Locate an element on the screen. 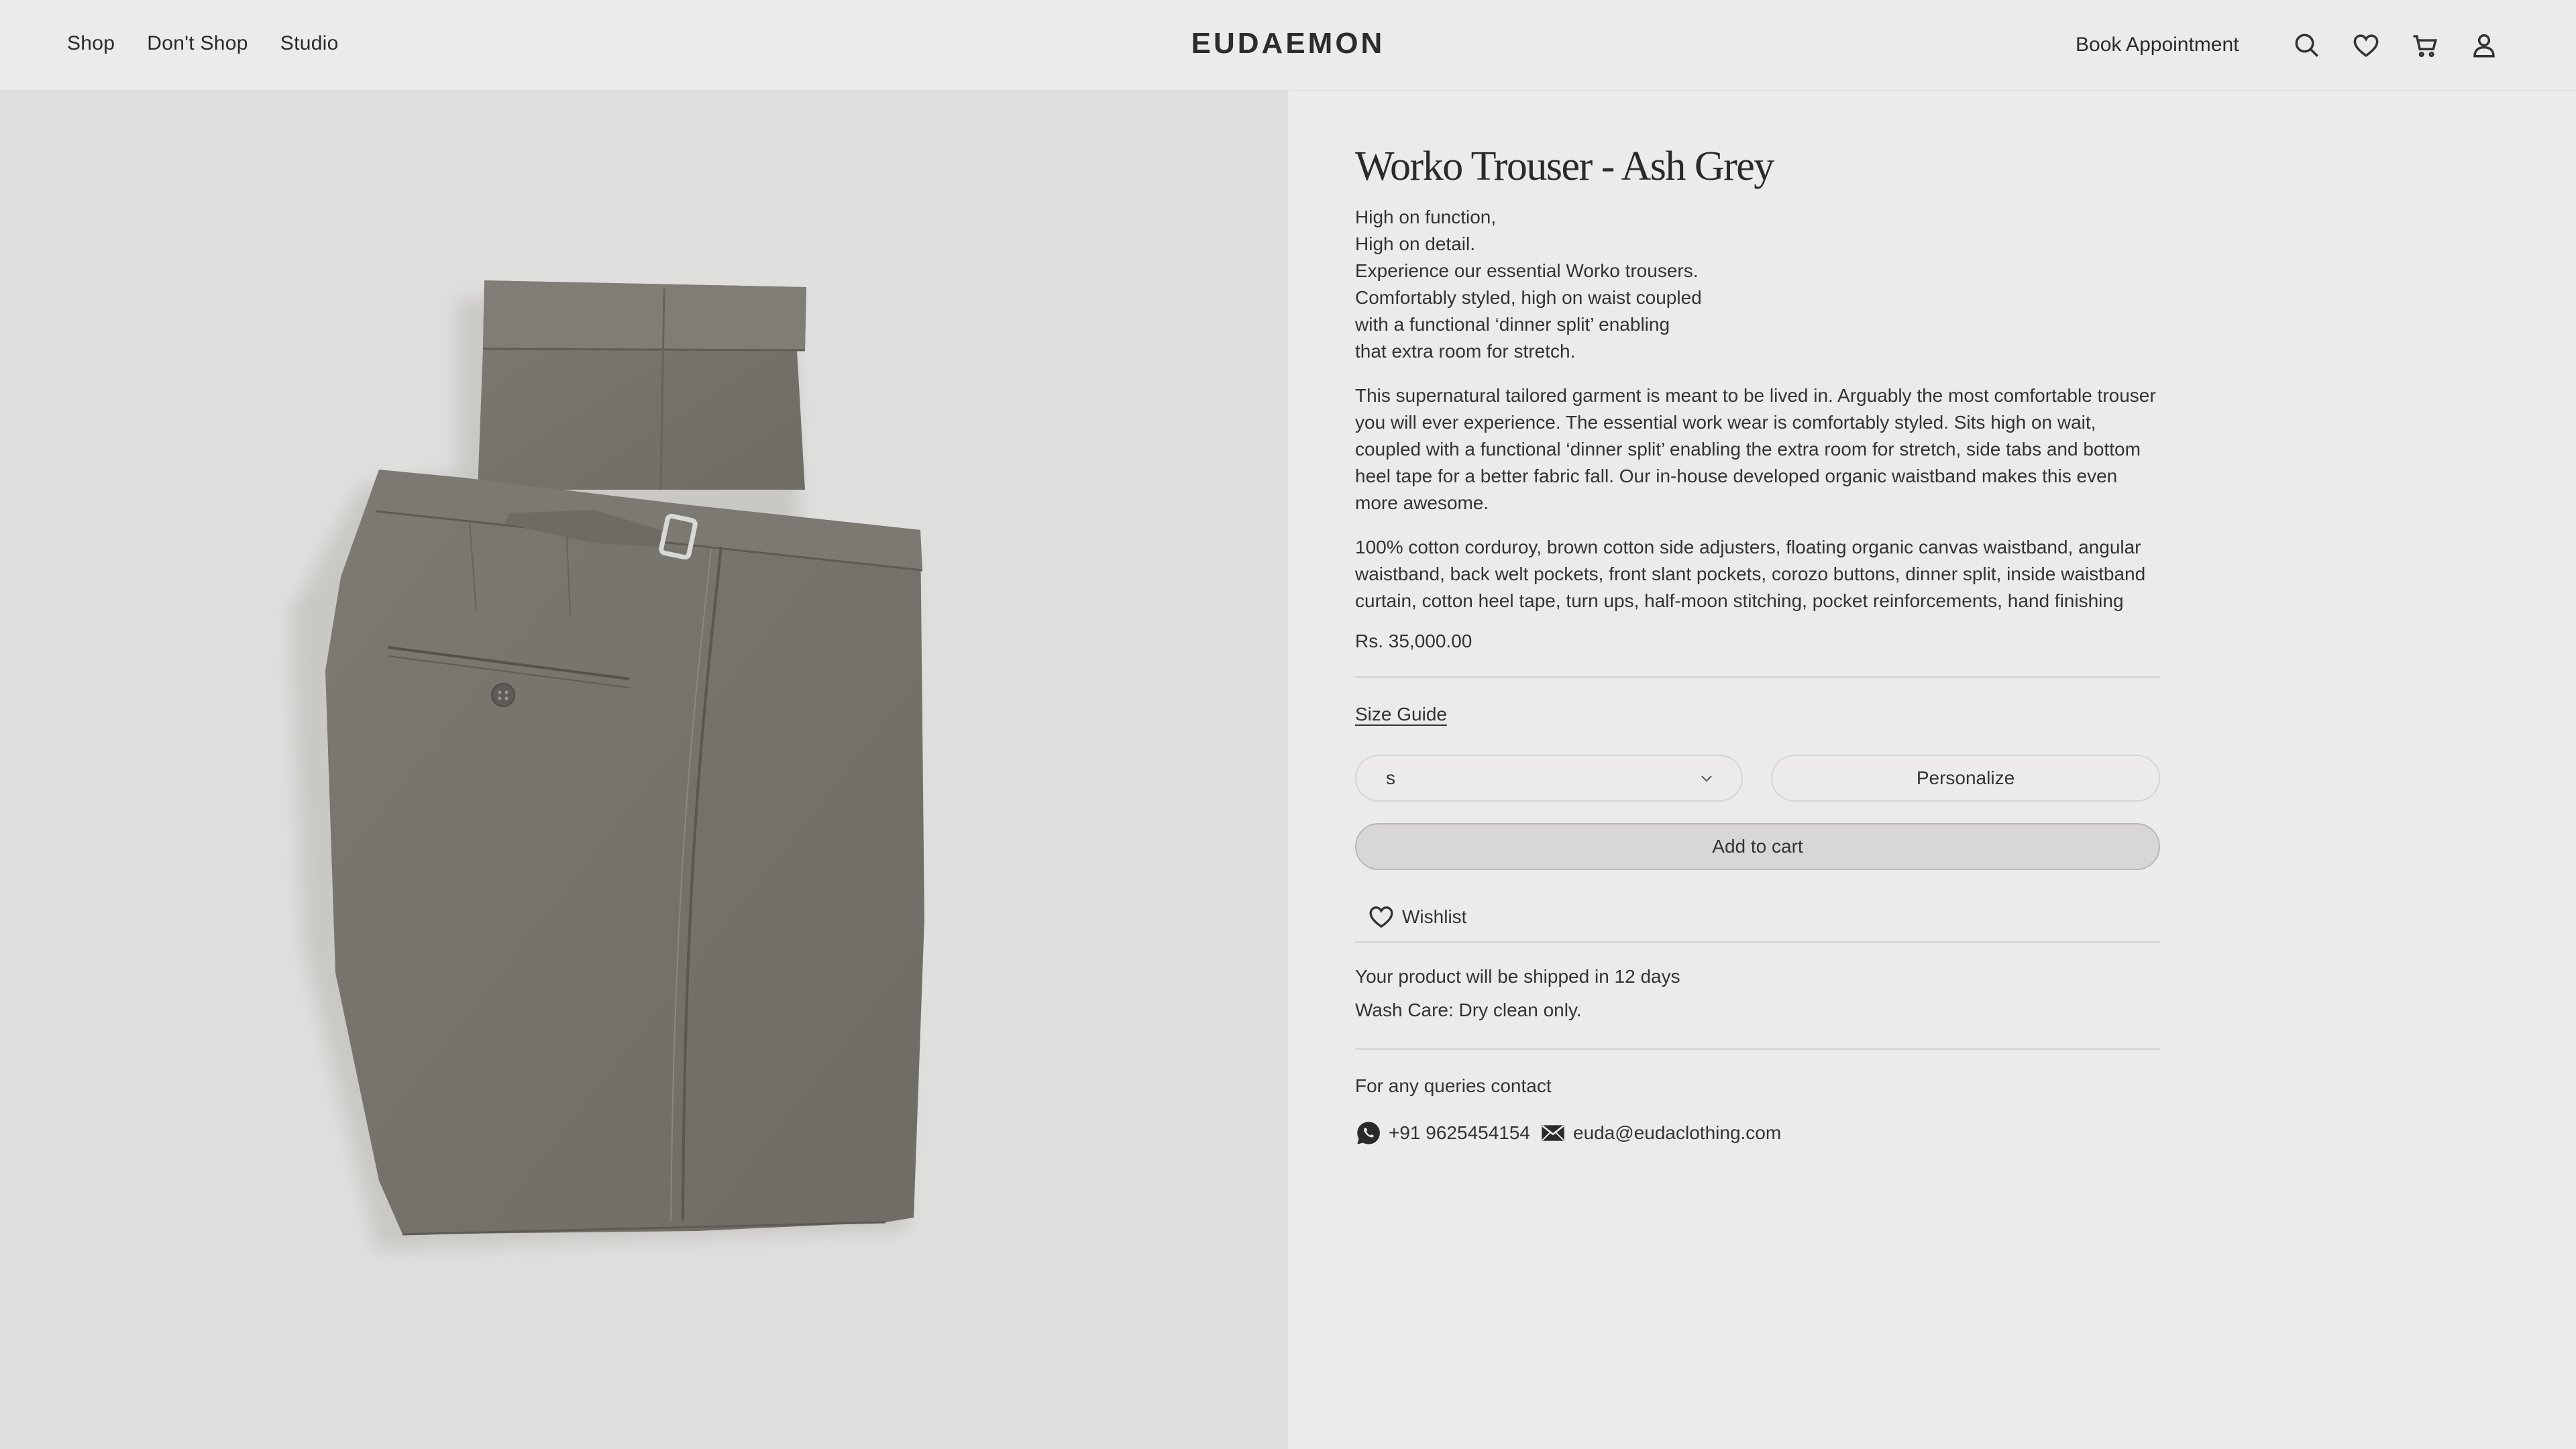 The image size is (2576, 1449). personalize-button: Personalize is located at coordinates (1965, 778).